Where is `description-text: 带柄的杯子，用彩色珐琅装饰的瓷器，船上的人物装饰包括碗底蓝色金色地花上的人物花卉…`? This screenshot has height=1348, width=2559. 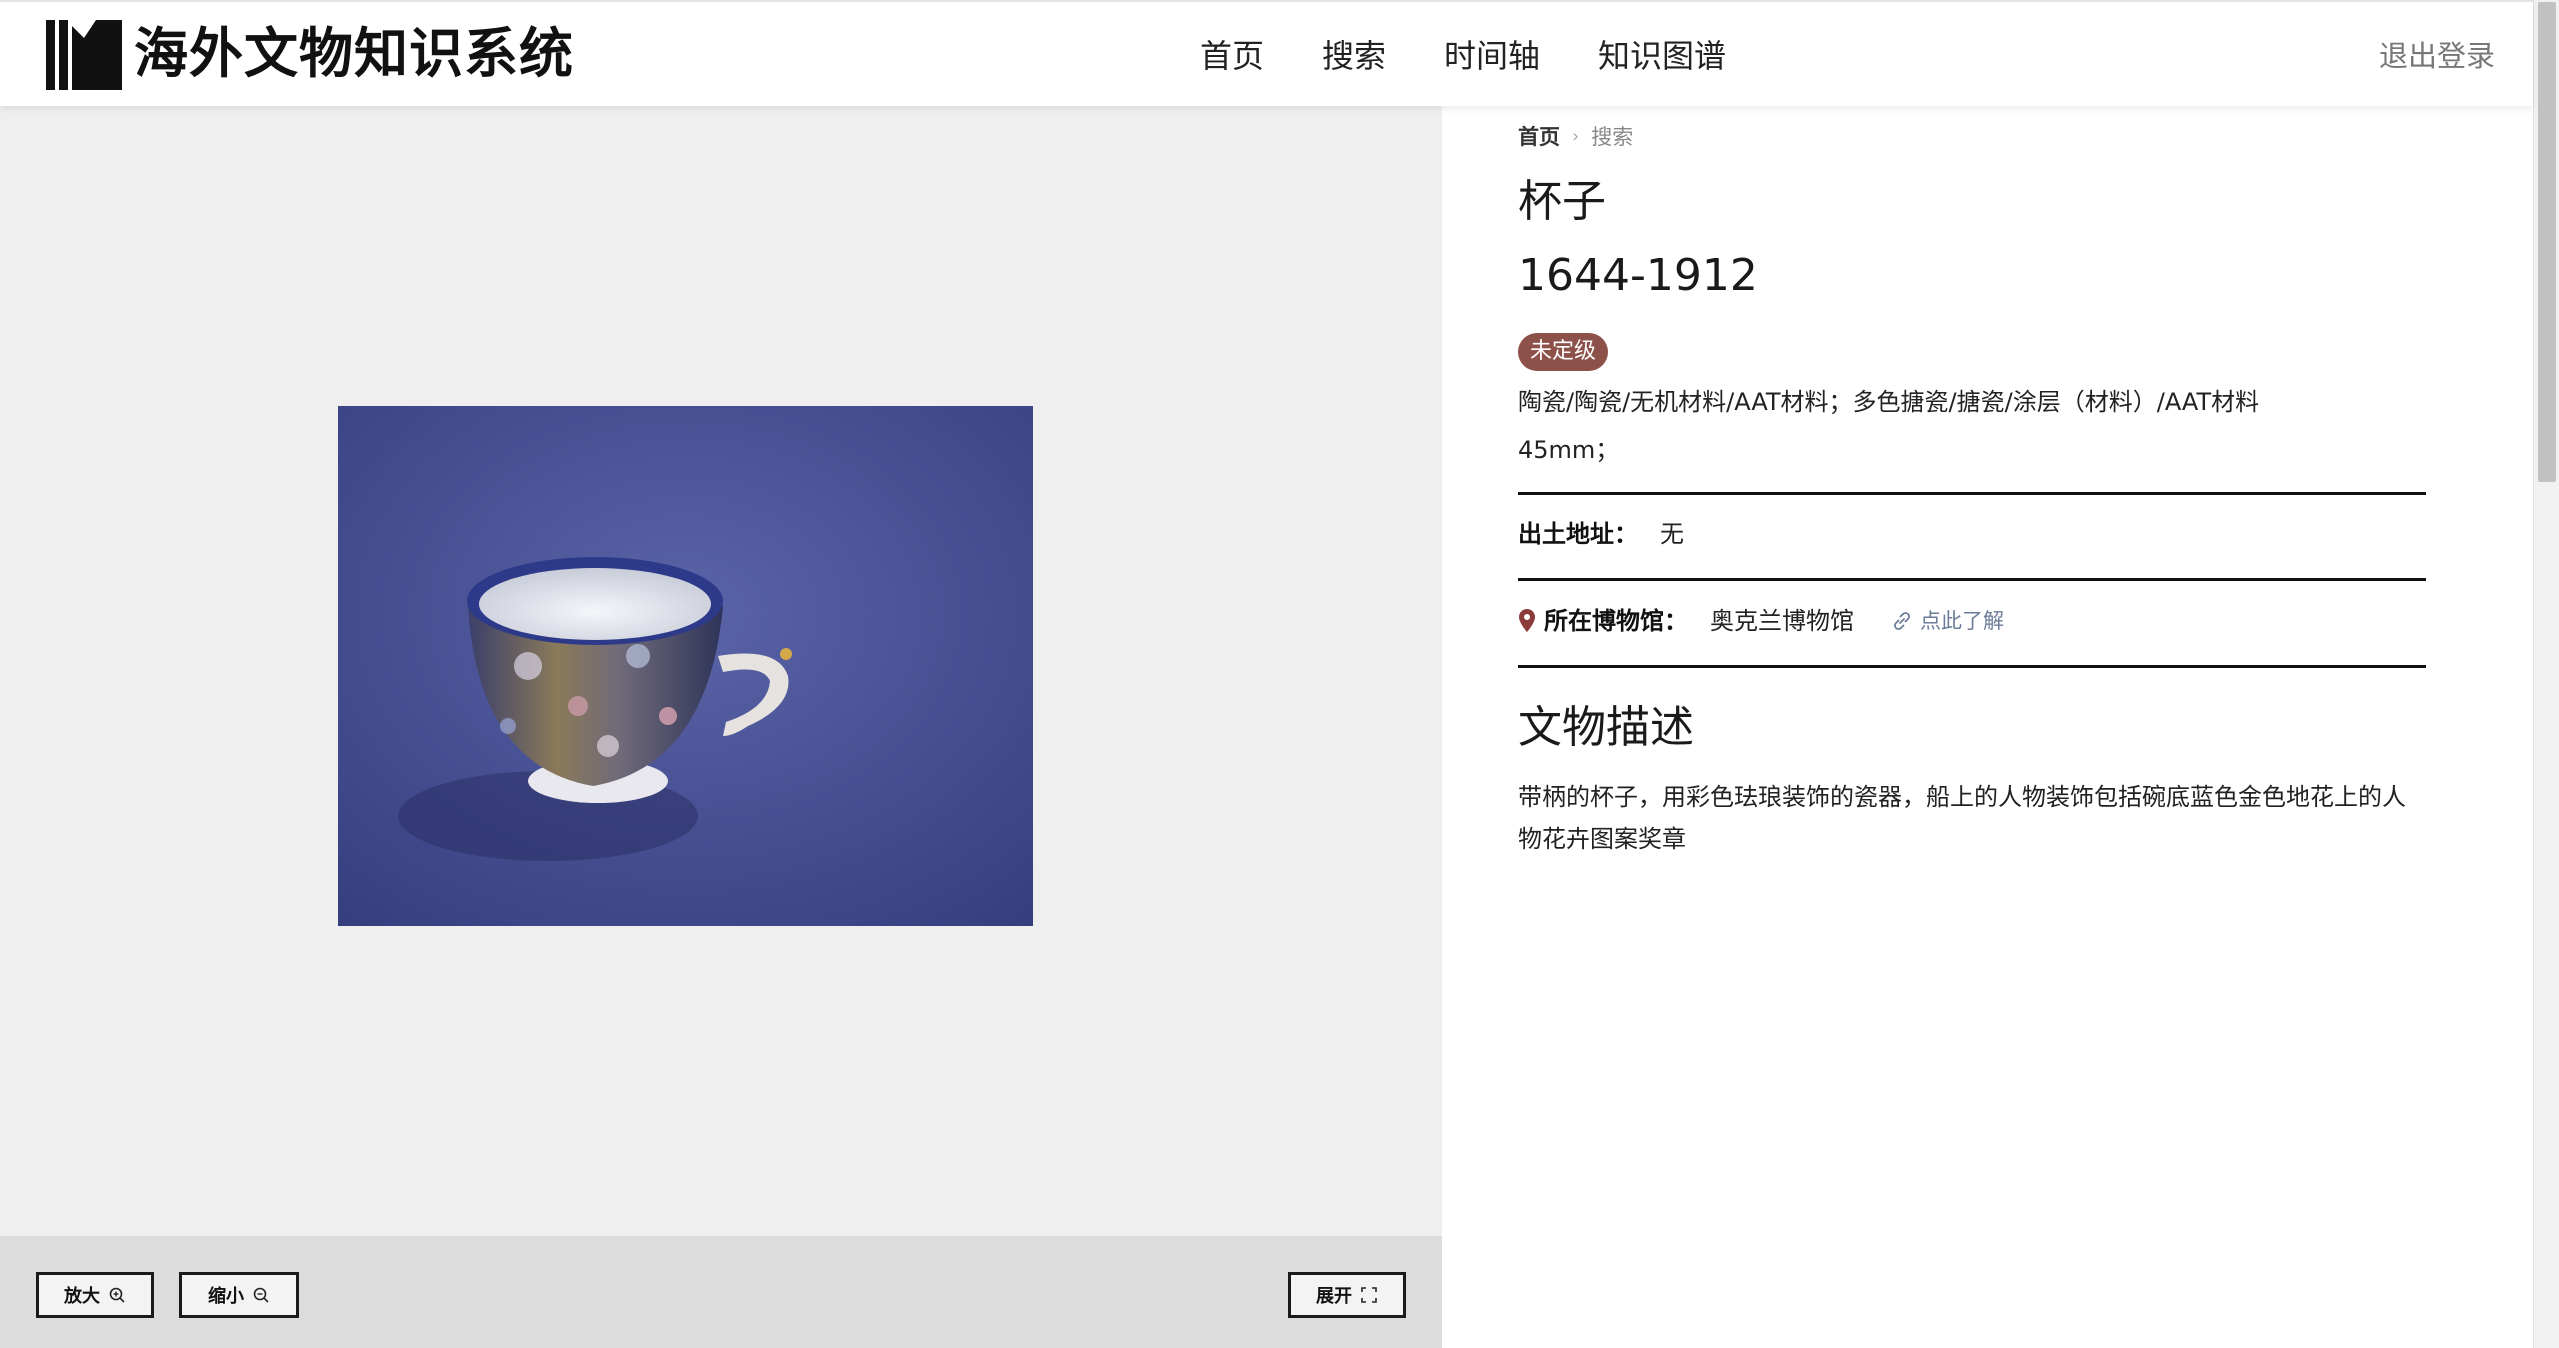 description-text: 带柄的杯子，用彩色珐琅装饰的瓷器，船上的人物装饰包括碗底蓝色金色地花上的人物花卉… is located at coordinates (1962, 818).